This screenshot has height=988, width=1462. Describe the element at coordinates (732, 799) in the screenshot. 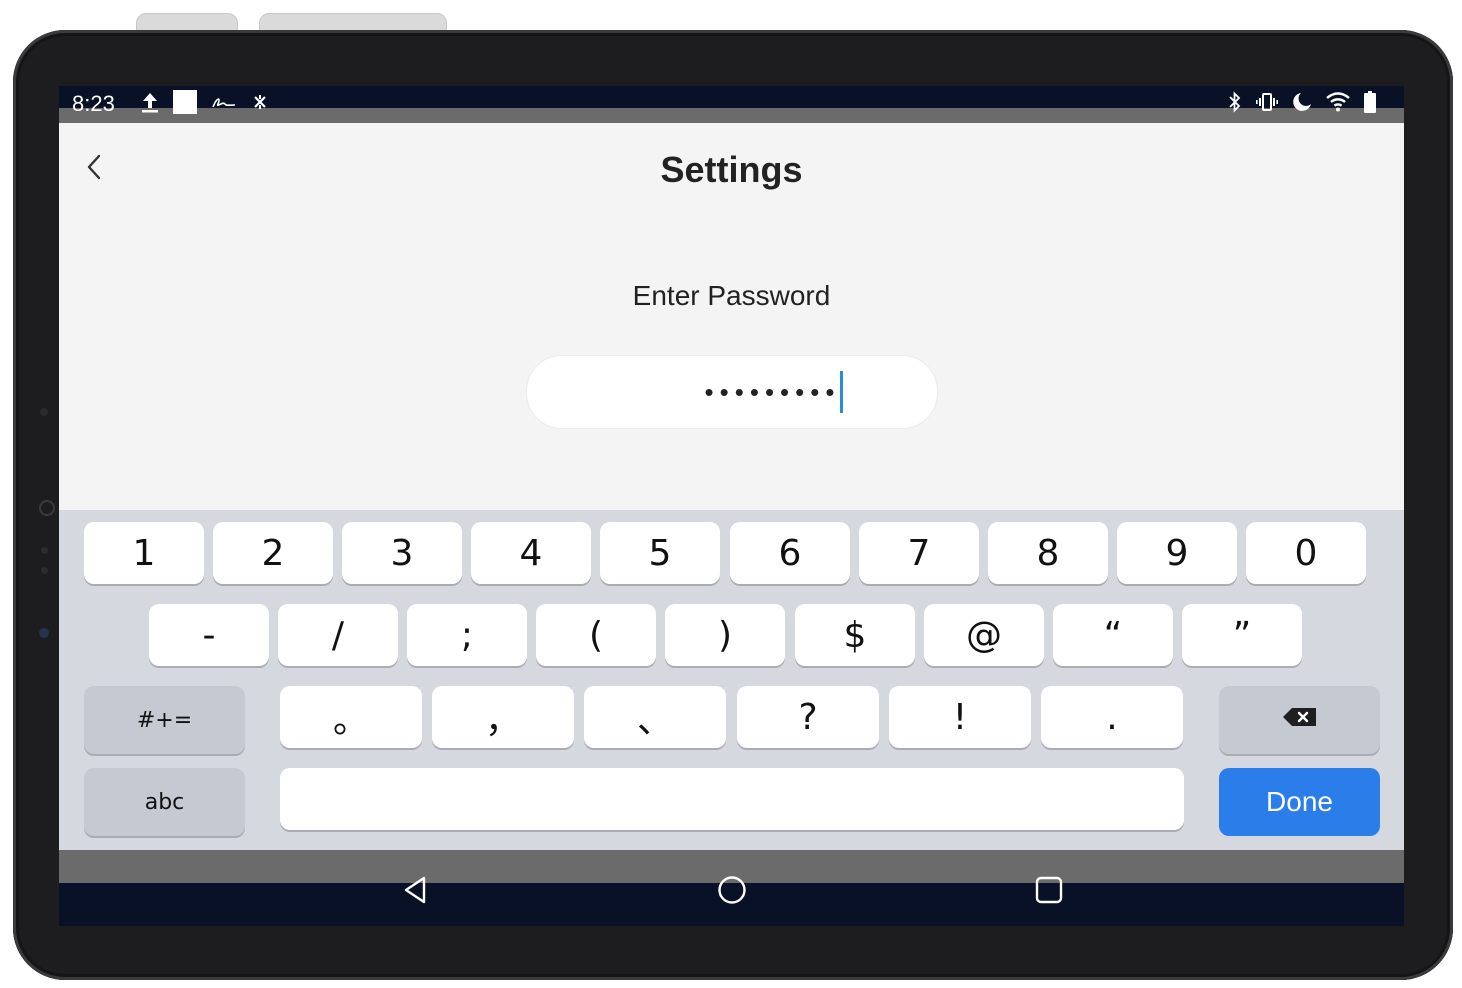

I see `space-bar` at that location.